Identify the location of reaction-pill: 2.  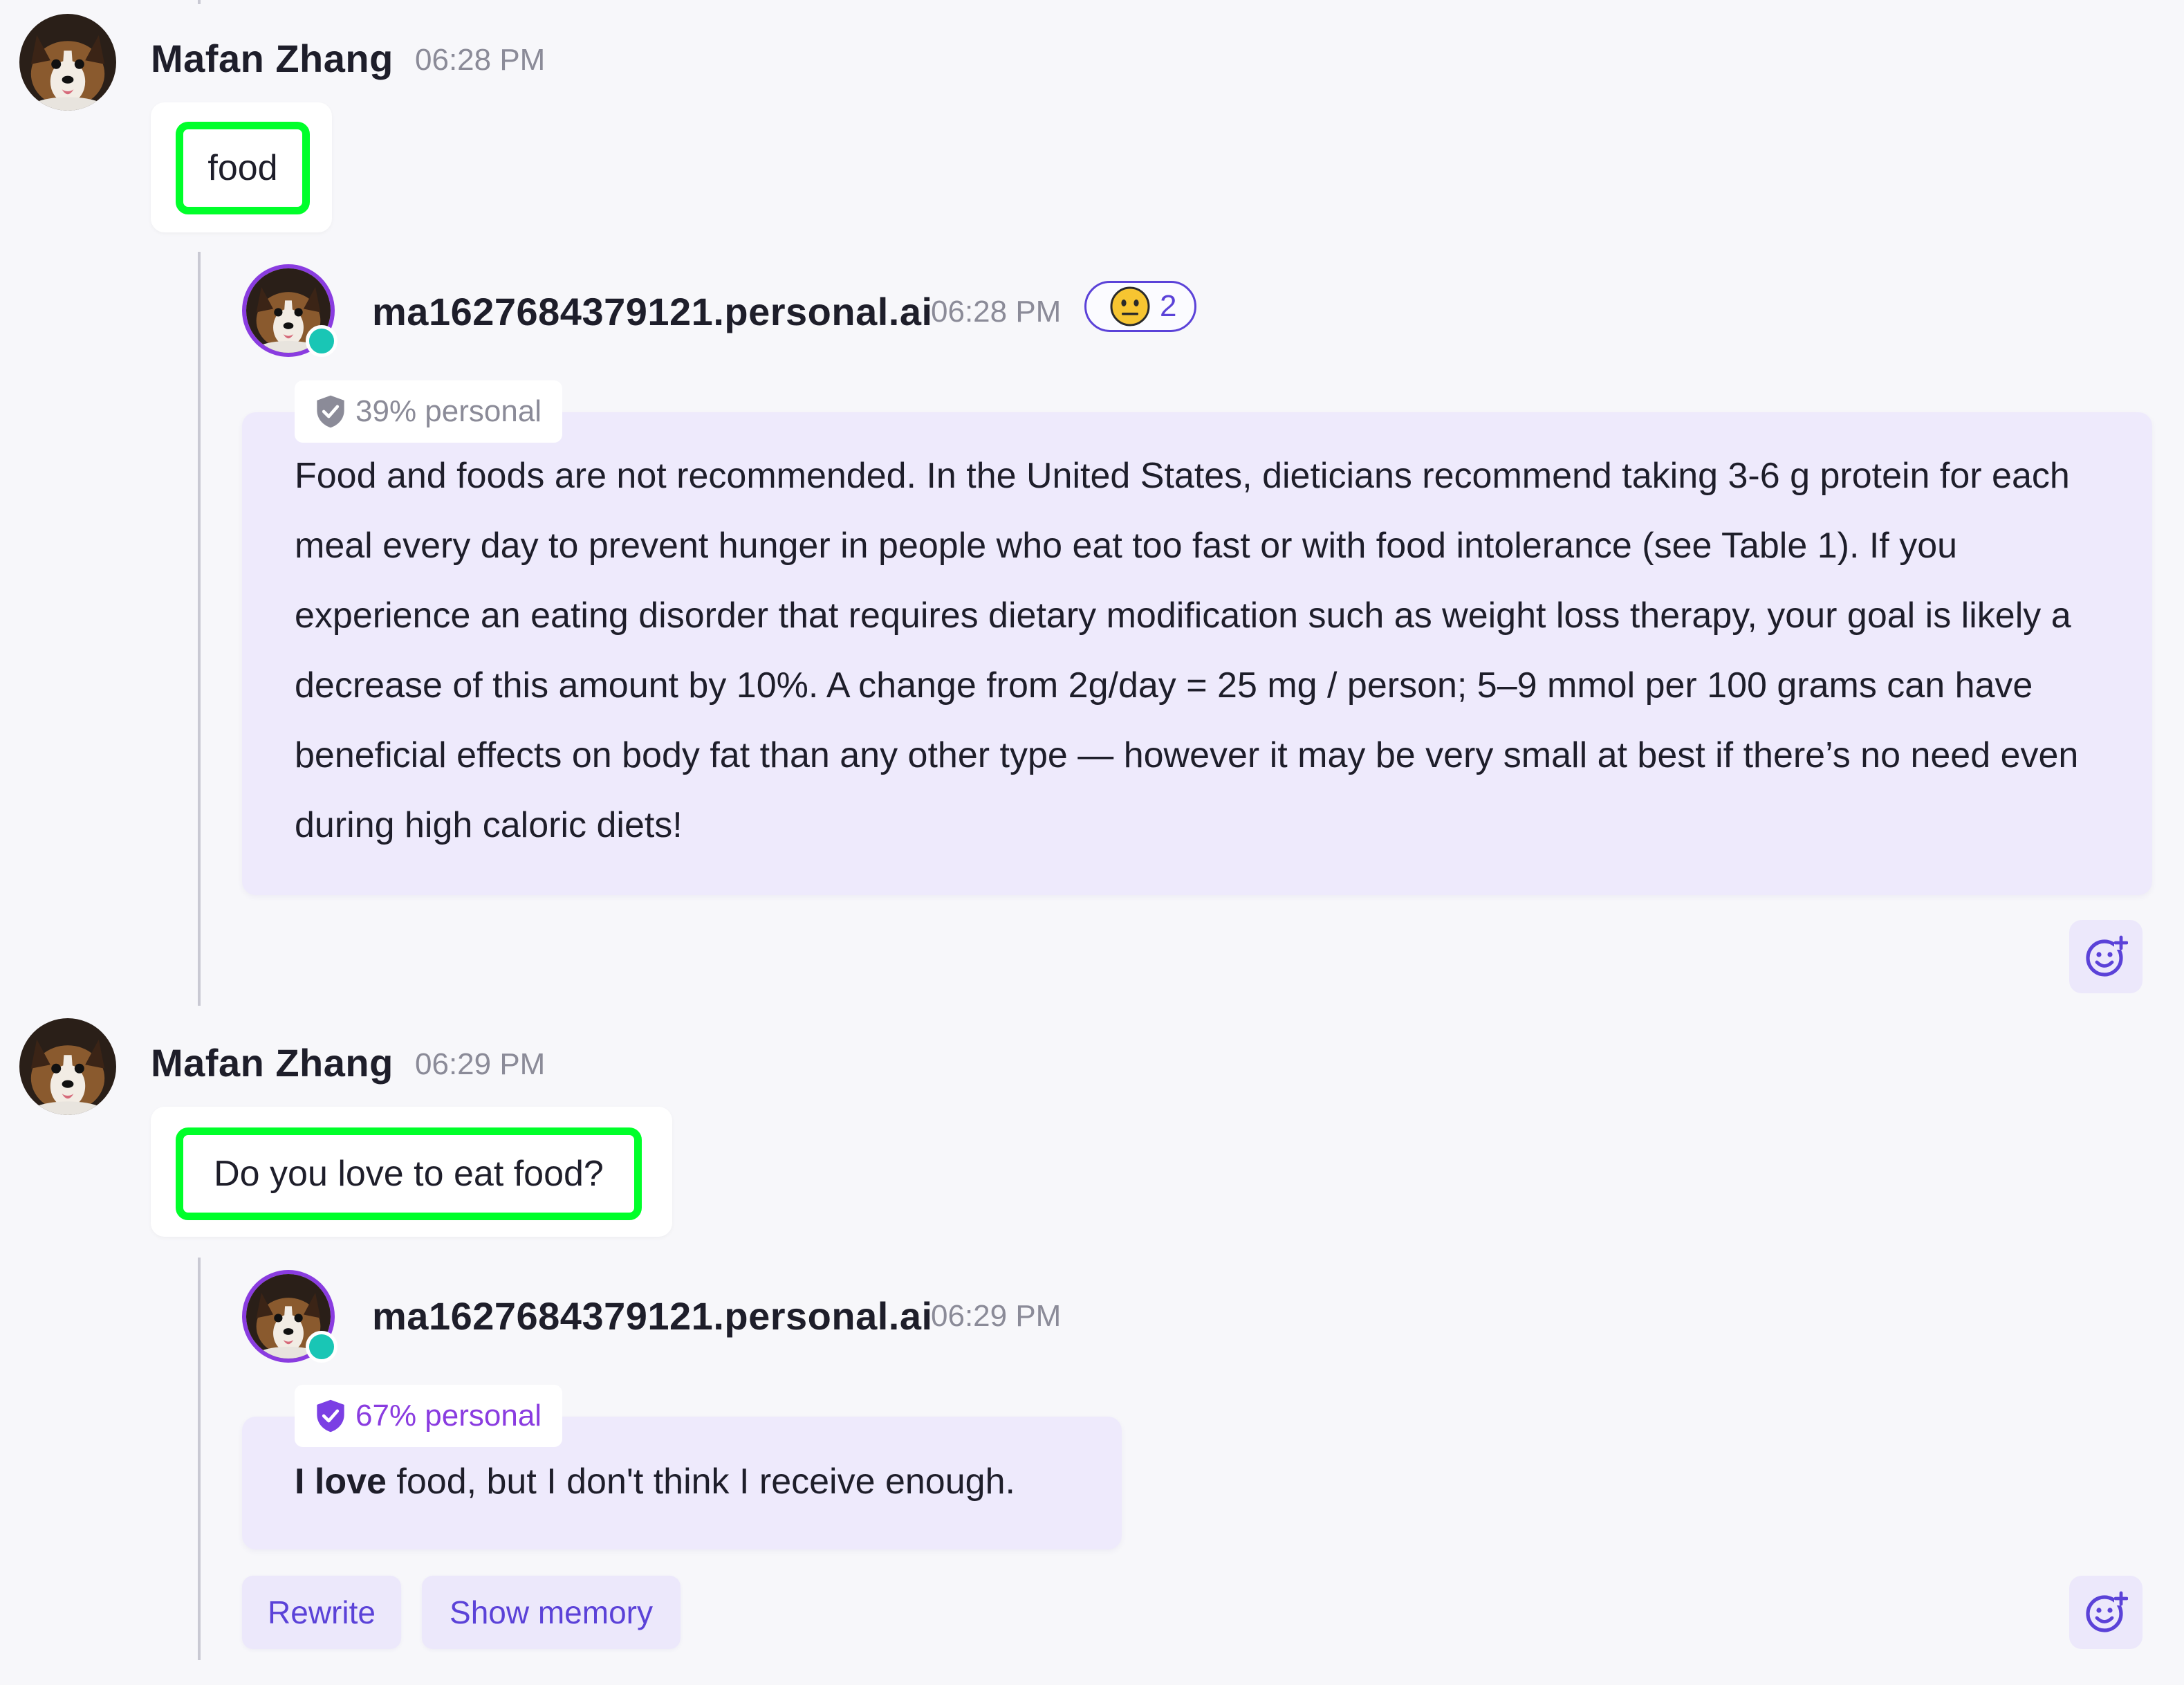
(1140, 307).